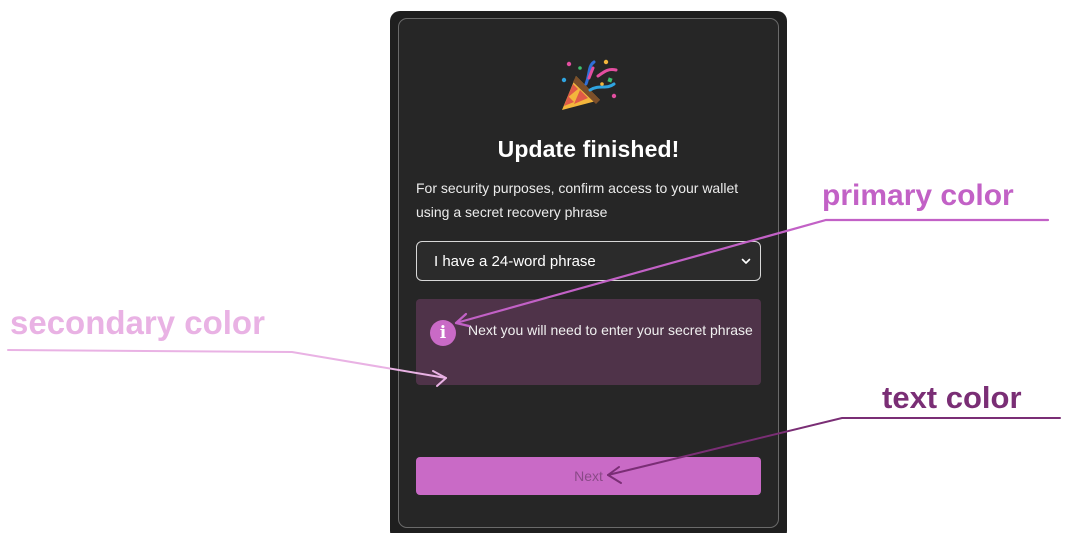  I want to click on secondary-color-annotation: secondary color, so click(137, 322).